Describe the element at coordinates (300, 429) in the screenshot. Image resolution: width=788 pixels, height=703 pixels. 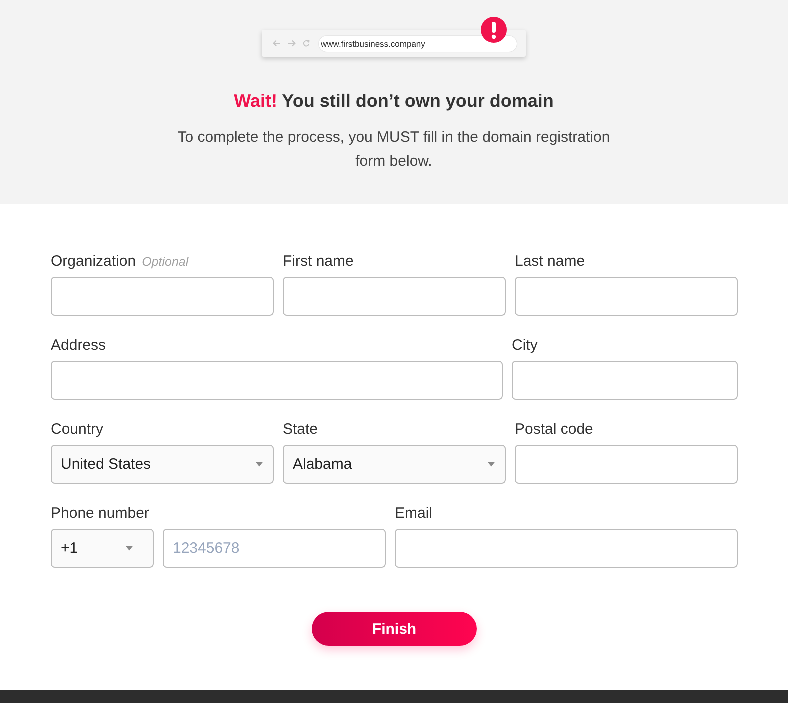
I see `field-label: State` at that location.